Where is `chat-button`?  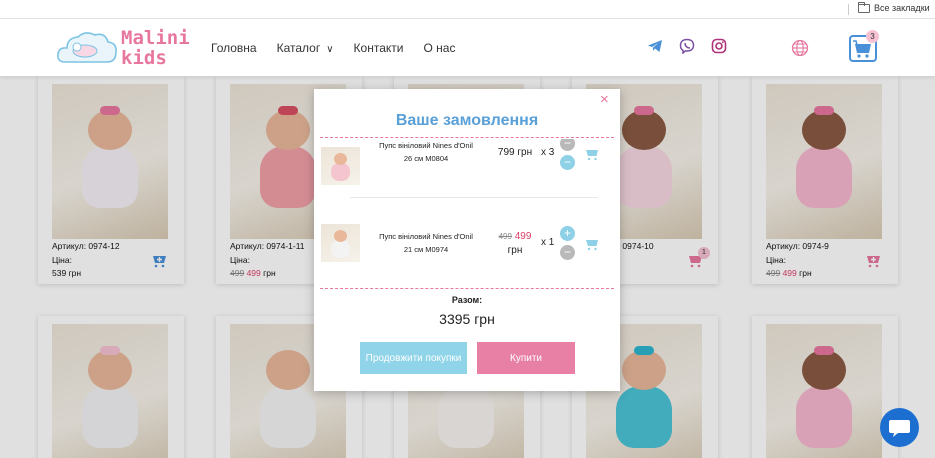 chat-button is located at coordinates (899, 427).